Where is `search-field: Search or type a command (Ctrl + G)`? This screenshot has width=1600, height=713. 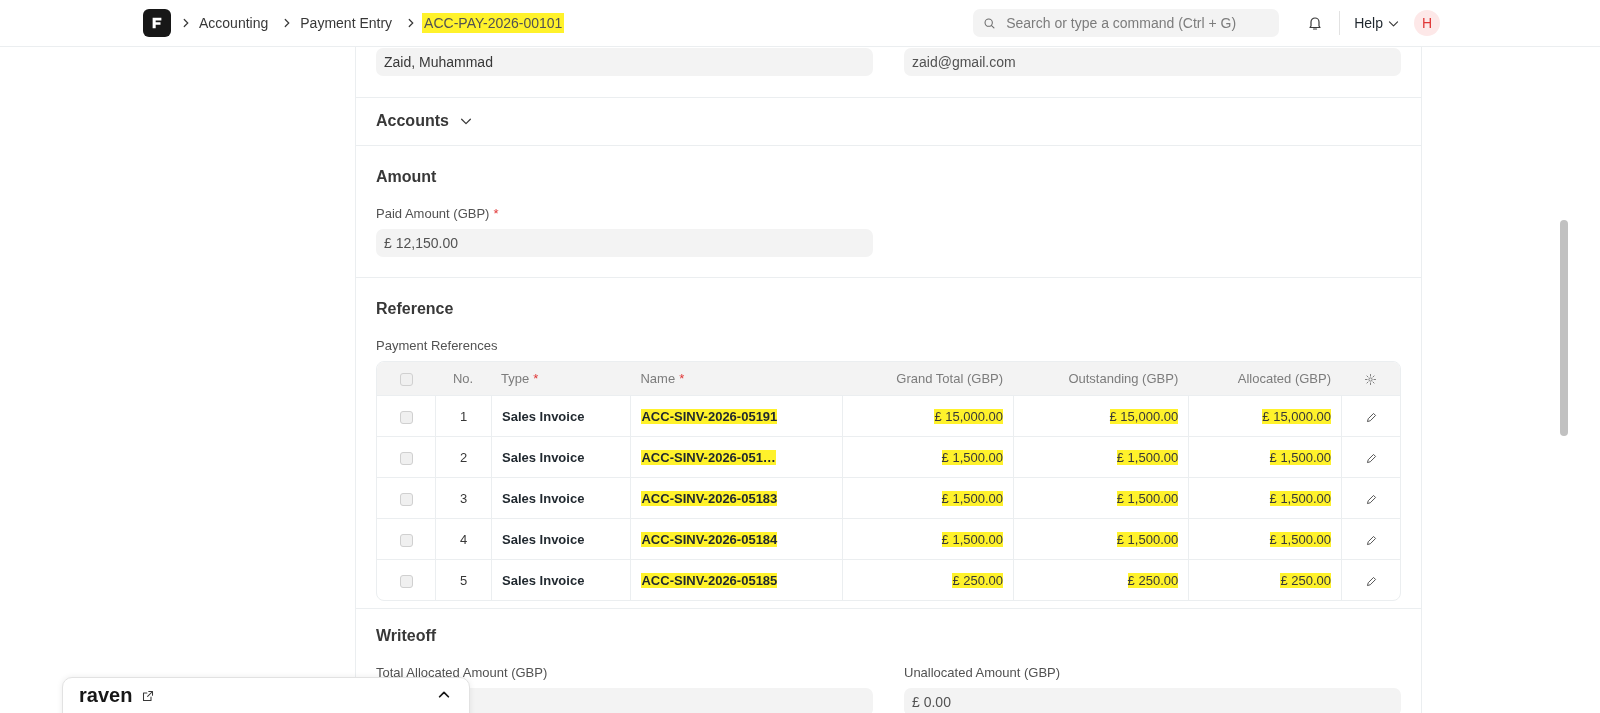 search-field: Search or type a command (Ctrl + G) is located at coordinates (1126, 23).